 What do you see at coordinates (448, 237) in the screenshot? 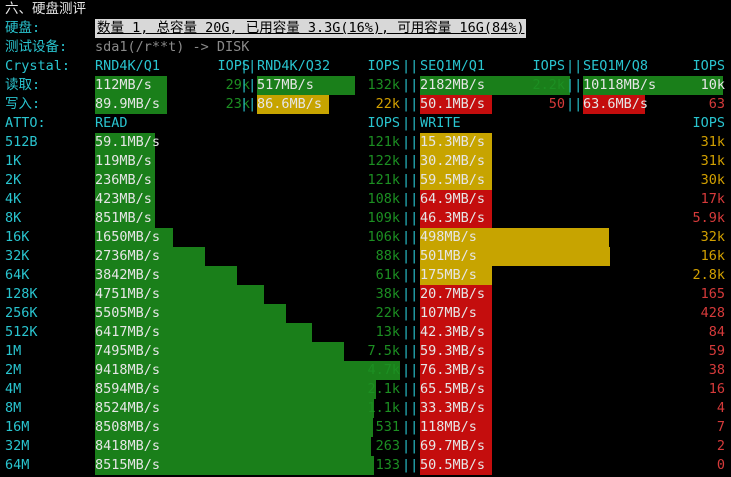
I see `atto-write-speed: 498MB/s` at bounding box center [448, 237].